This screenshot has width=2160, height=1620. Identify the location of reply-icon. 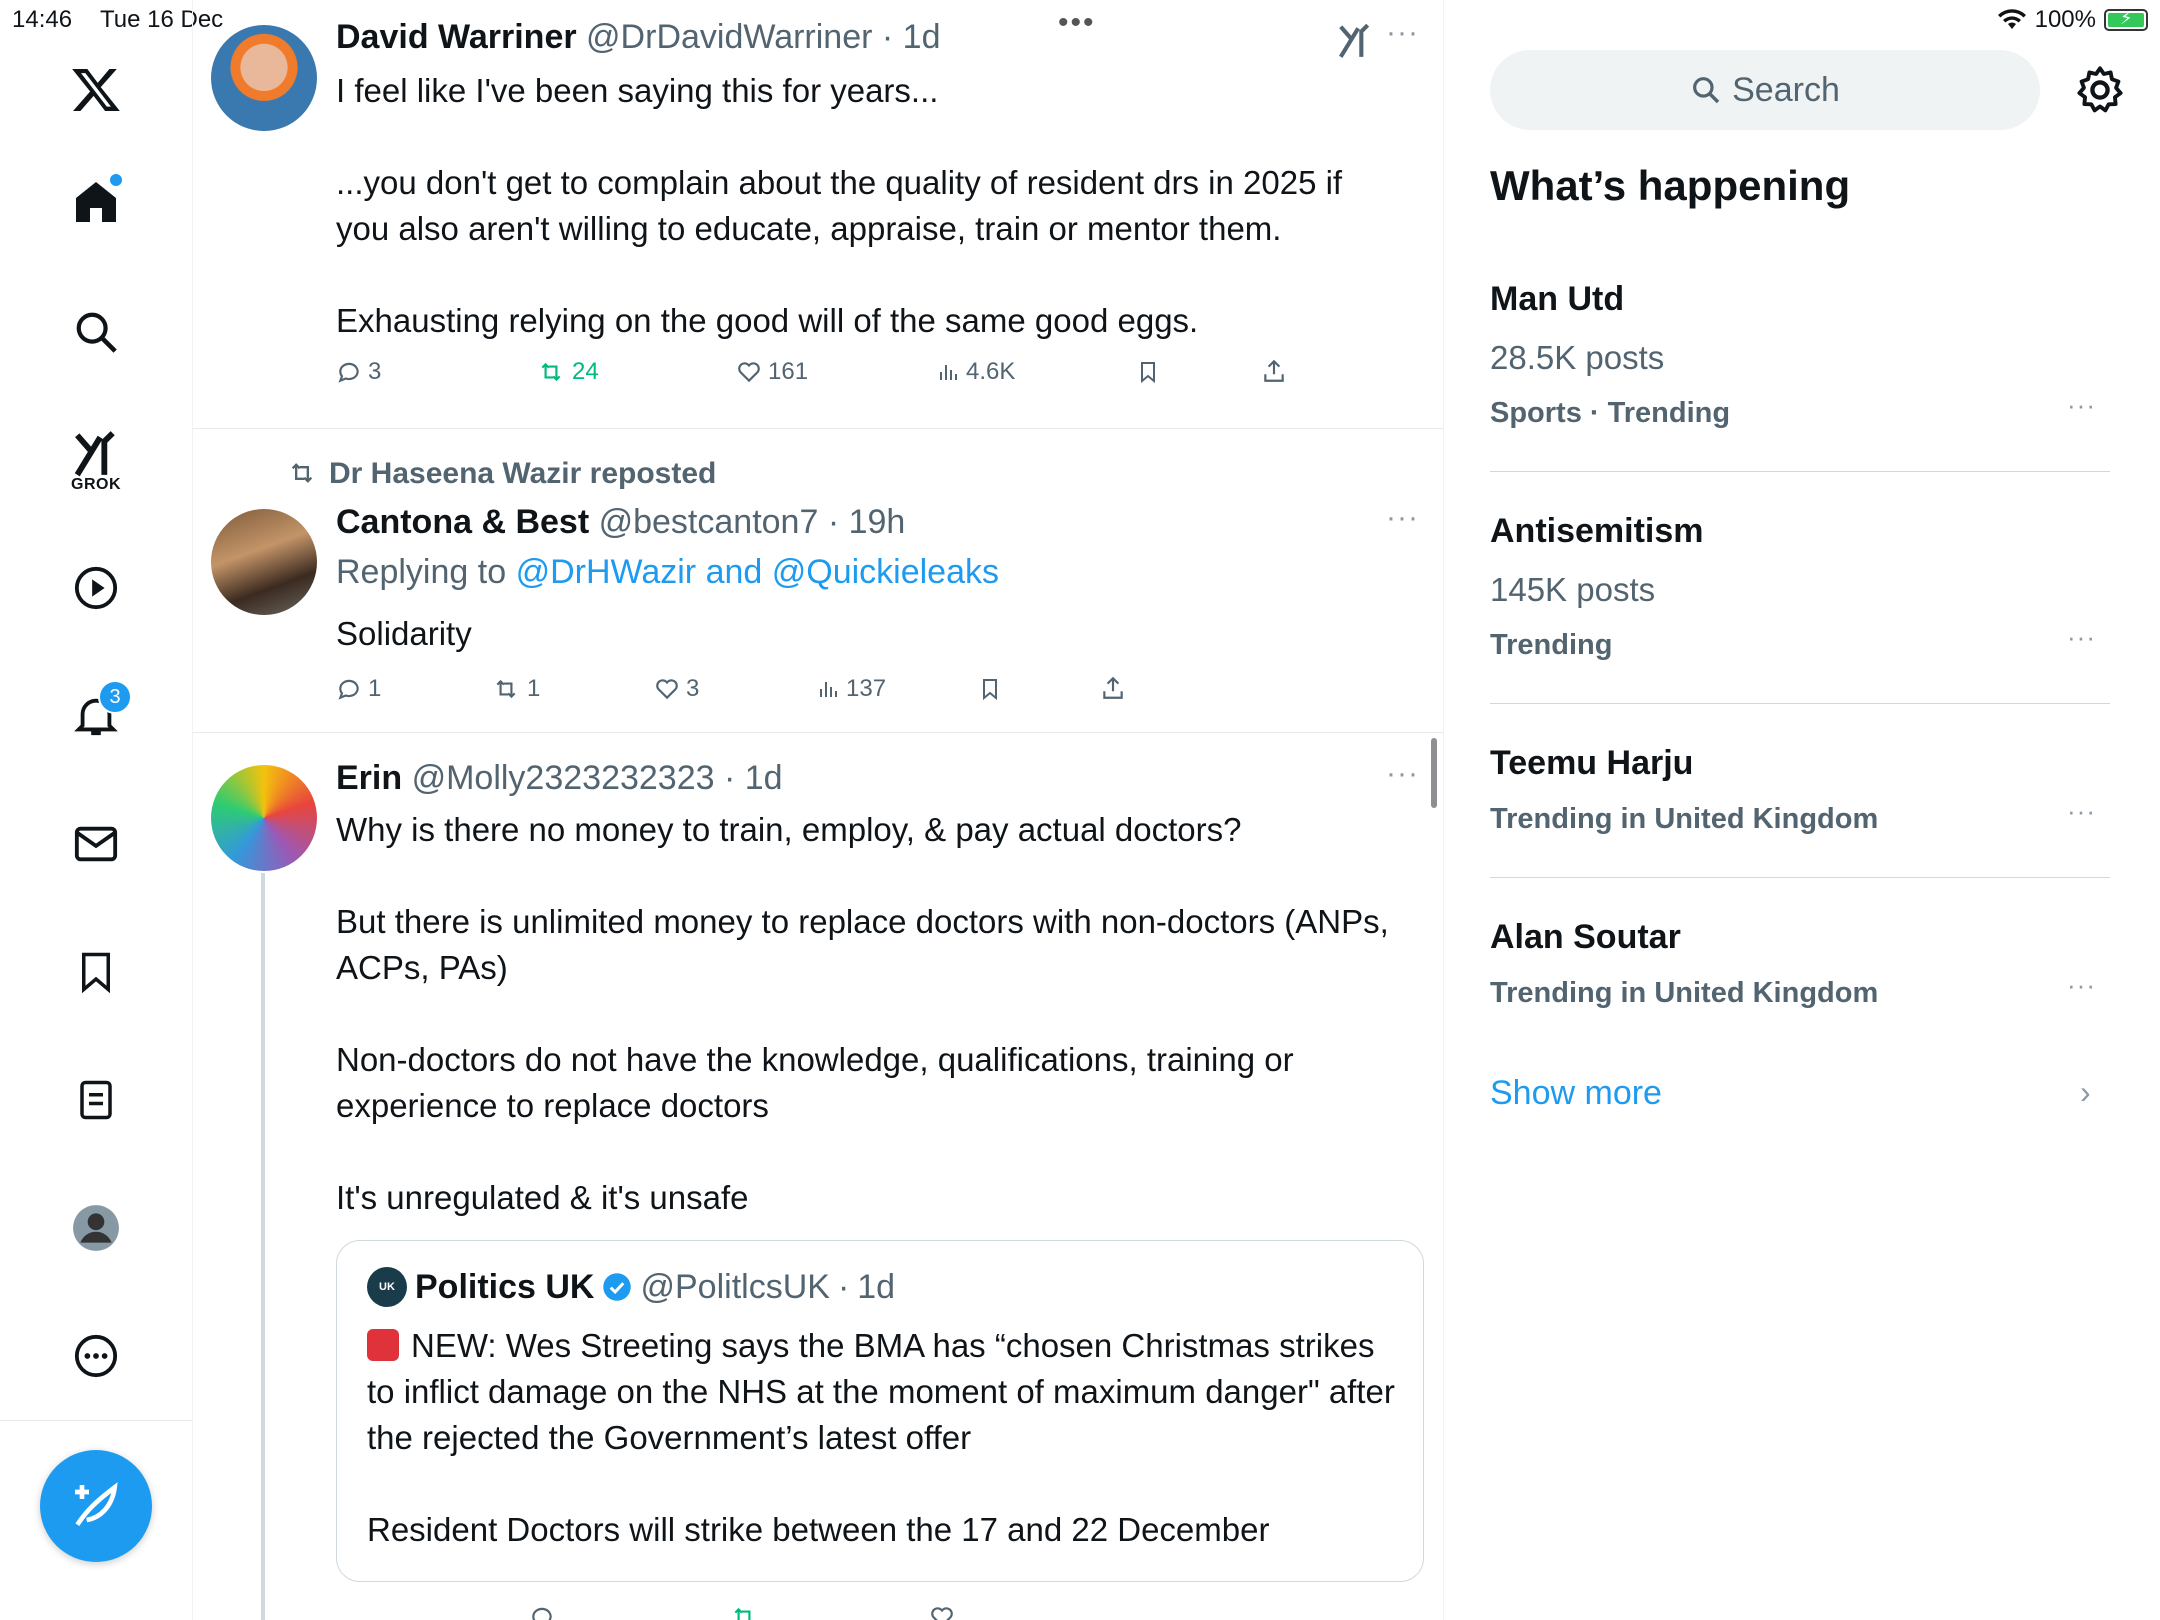
(542, 1613).